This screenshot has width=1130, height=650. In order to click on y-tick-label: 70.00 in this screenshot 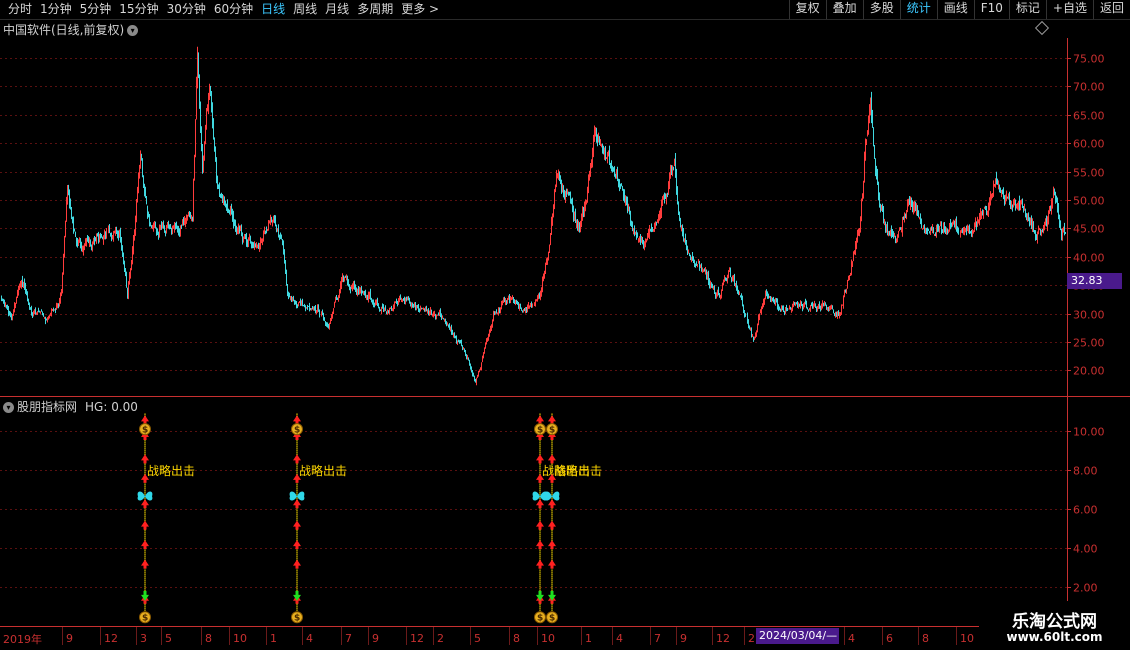, I will do `click(1089, 87)`.